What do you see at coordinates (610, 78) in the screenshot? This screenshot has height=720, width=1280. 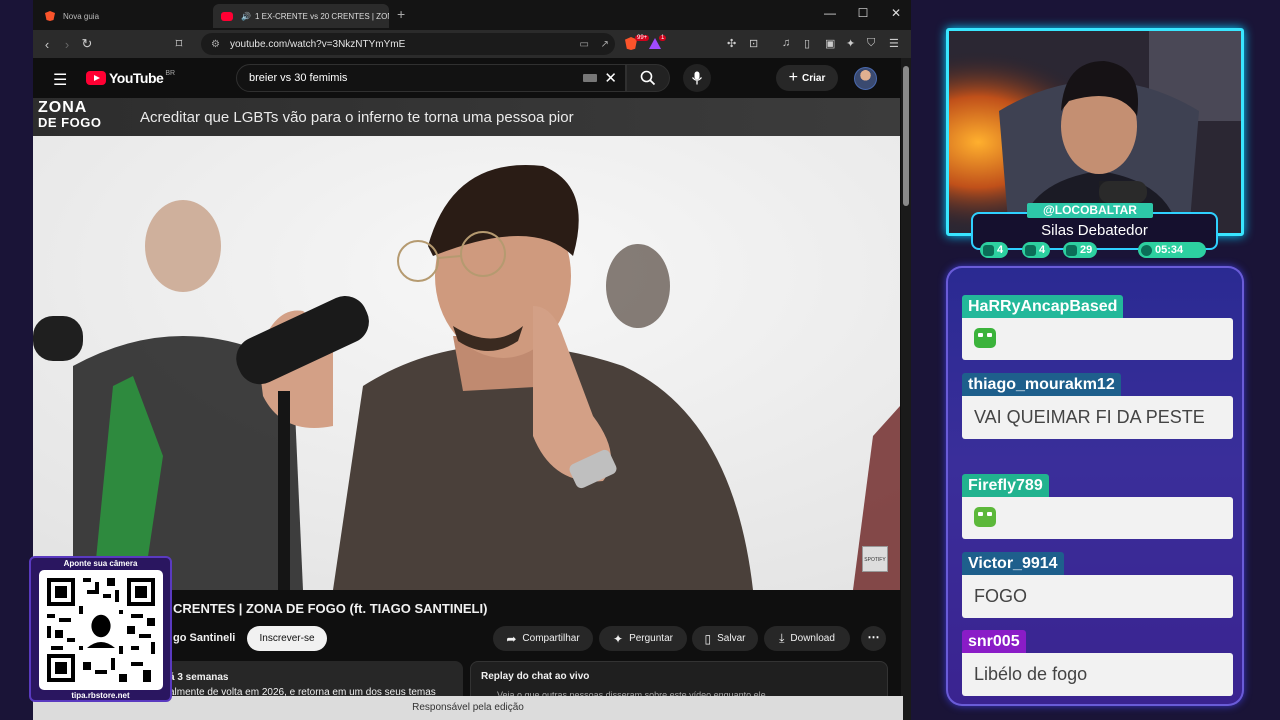 I see `clear-search-icon: ✕` at bounding box center [610, 78].